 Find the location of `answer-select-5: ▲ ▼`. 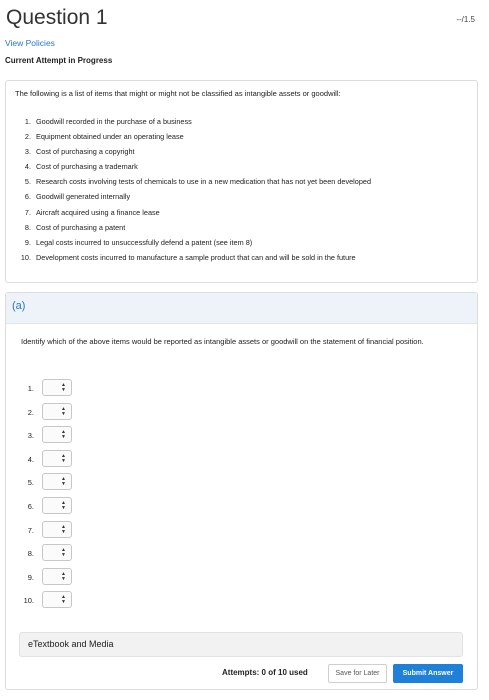

answer-select-5: ▲ ▼ is located at coordinates (57, 482).